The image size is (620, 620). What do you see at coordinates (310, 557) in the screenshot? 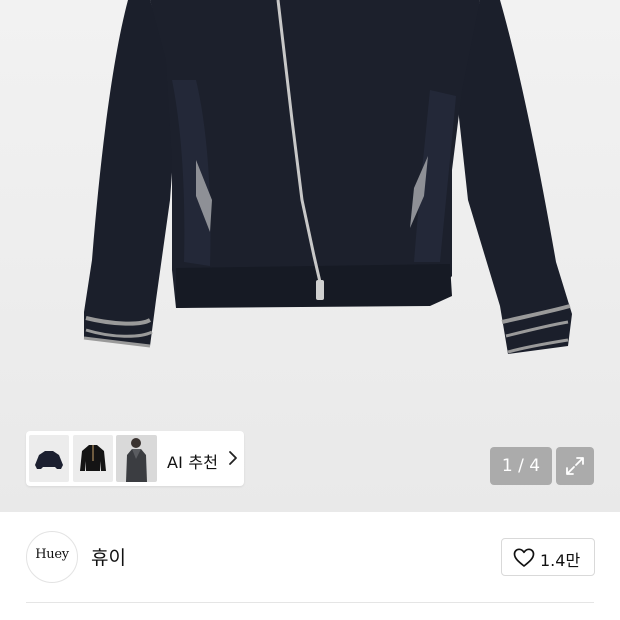
I see `brand-row: Huey 휴이 1.4만` at bounding box center [310, 557].